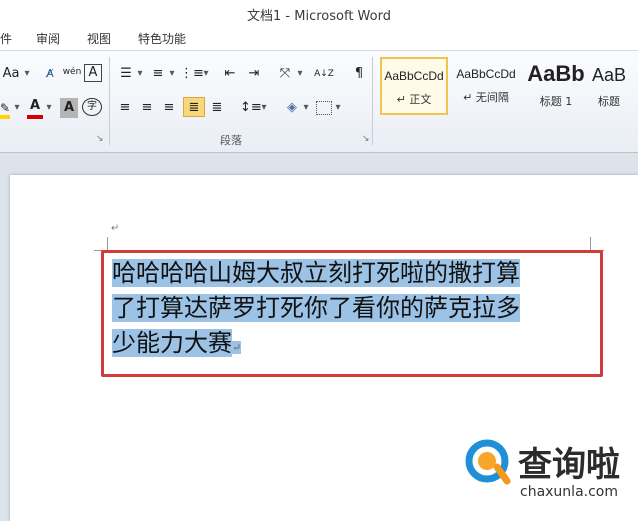 The width and height of the screenshot is (638, 521). Describe the element at coordinates (162, 38) in the screenshot. I see `tab-special-features: 特色功能` at that location.